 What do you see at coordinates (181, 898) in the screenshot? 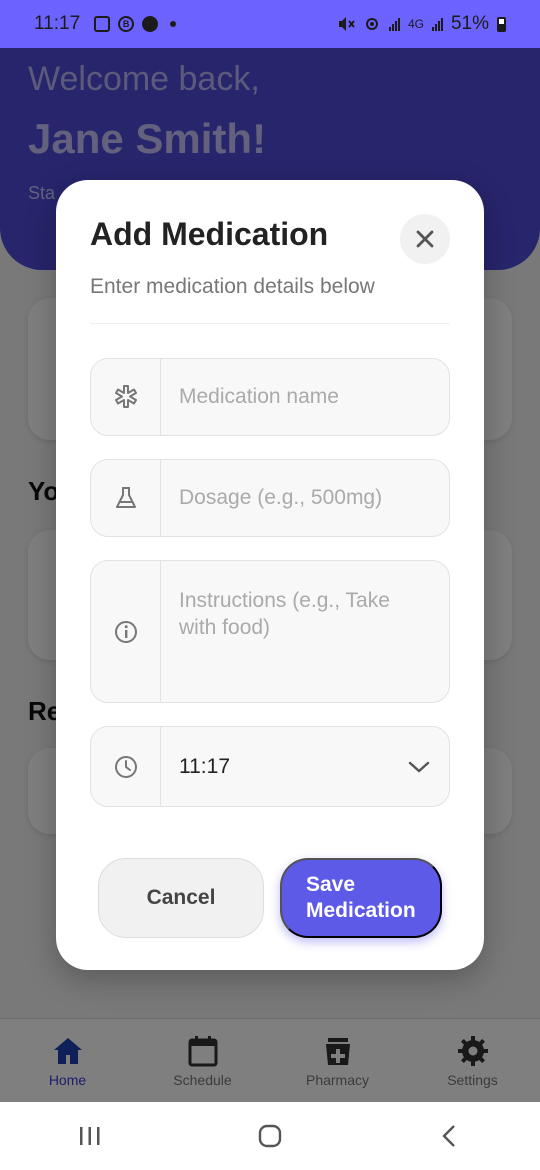
I see `cancel-button: Cancel` at bounding box center [181, 898].